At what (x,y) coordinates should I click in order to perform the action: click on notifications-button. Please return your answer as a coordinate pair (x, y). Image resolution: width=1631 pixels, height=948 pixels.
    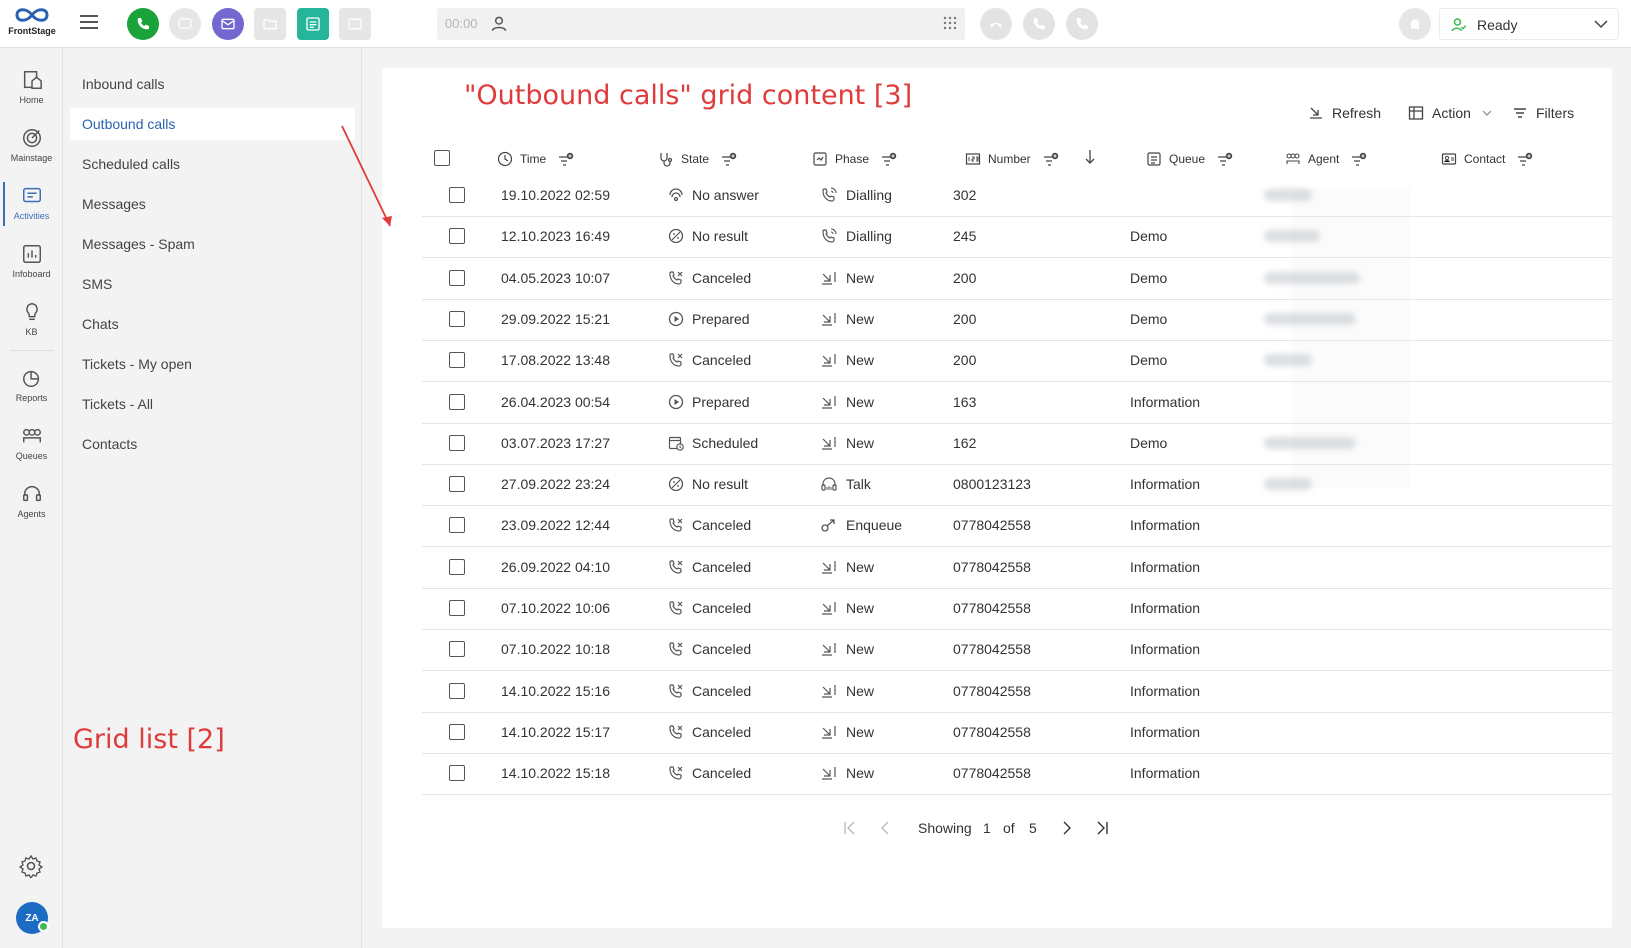
    Looking at the image, I should click on (1415, 24).